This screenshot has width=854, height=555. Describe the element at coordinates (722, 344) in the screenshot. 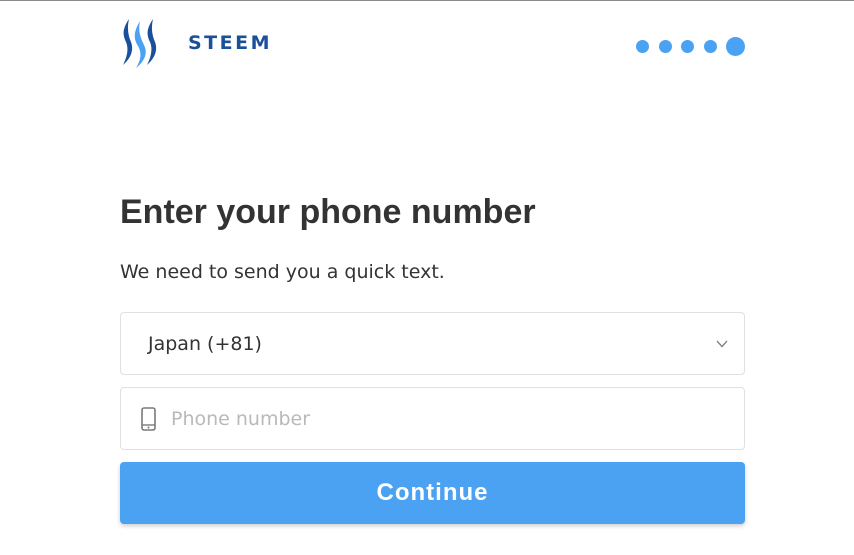

I see `chevron-down-icon` at that location.